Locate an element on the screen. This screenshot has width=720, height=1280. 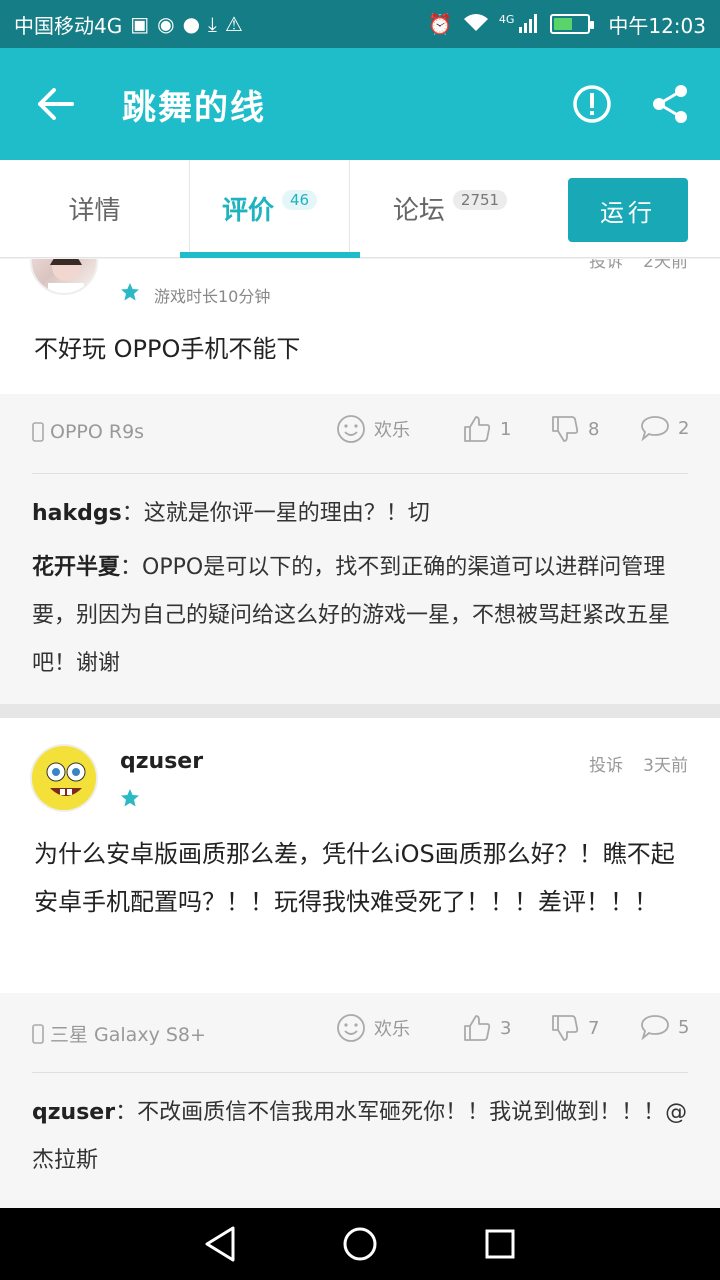
battery-icon is located at coordinates (572, 24).